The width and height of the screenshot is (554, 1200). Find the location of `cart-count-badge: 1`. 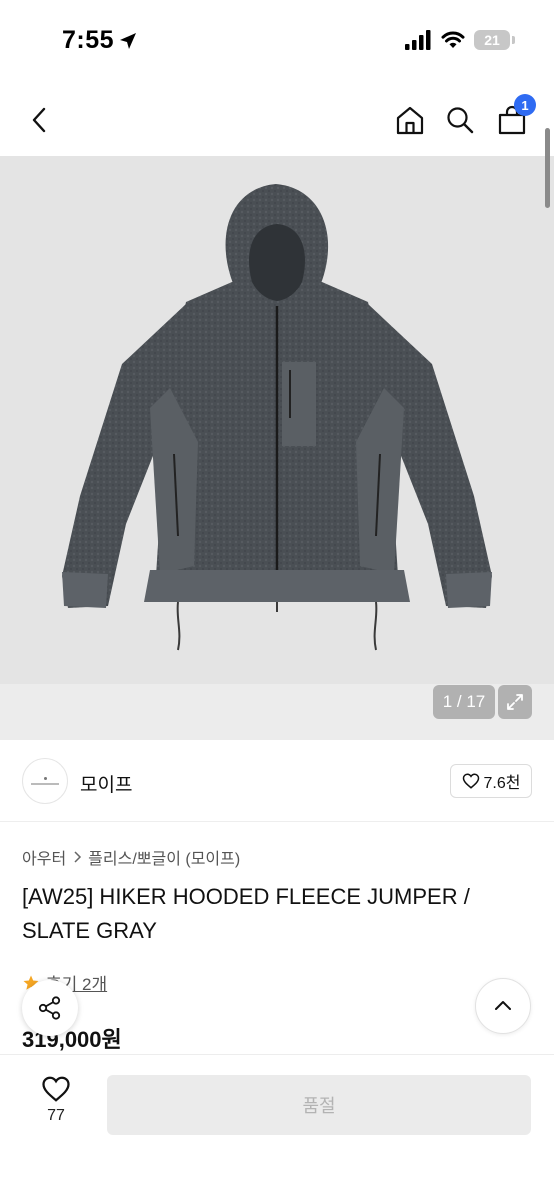

cart-count-badge: 1 is located at coordinates (525, 105).